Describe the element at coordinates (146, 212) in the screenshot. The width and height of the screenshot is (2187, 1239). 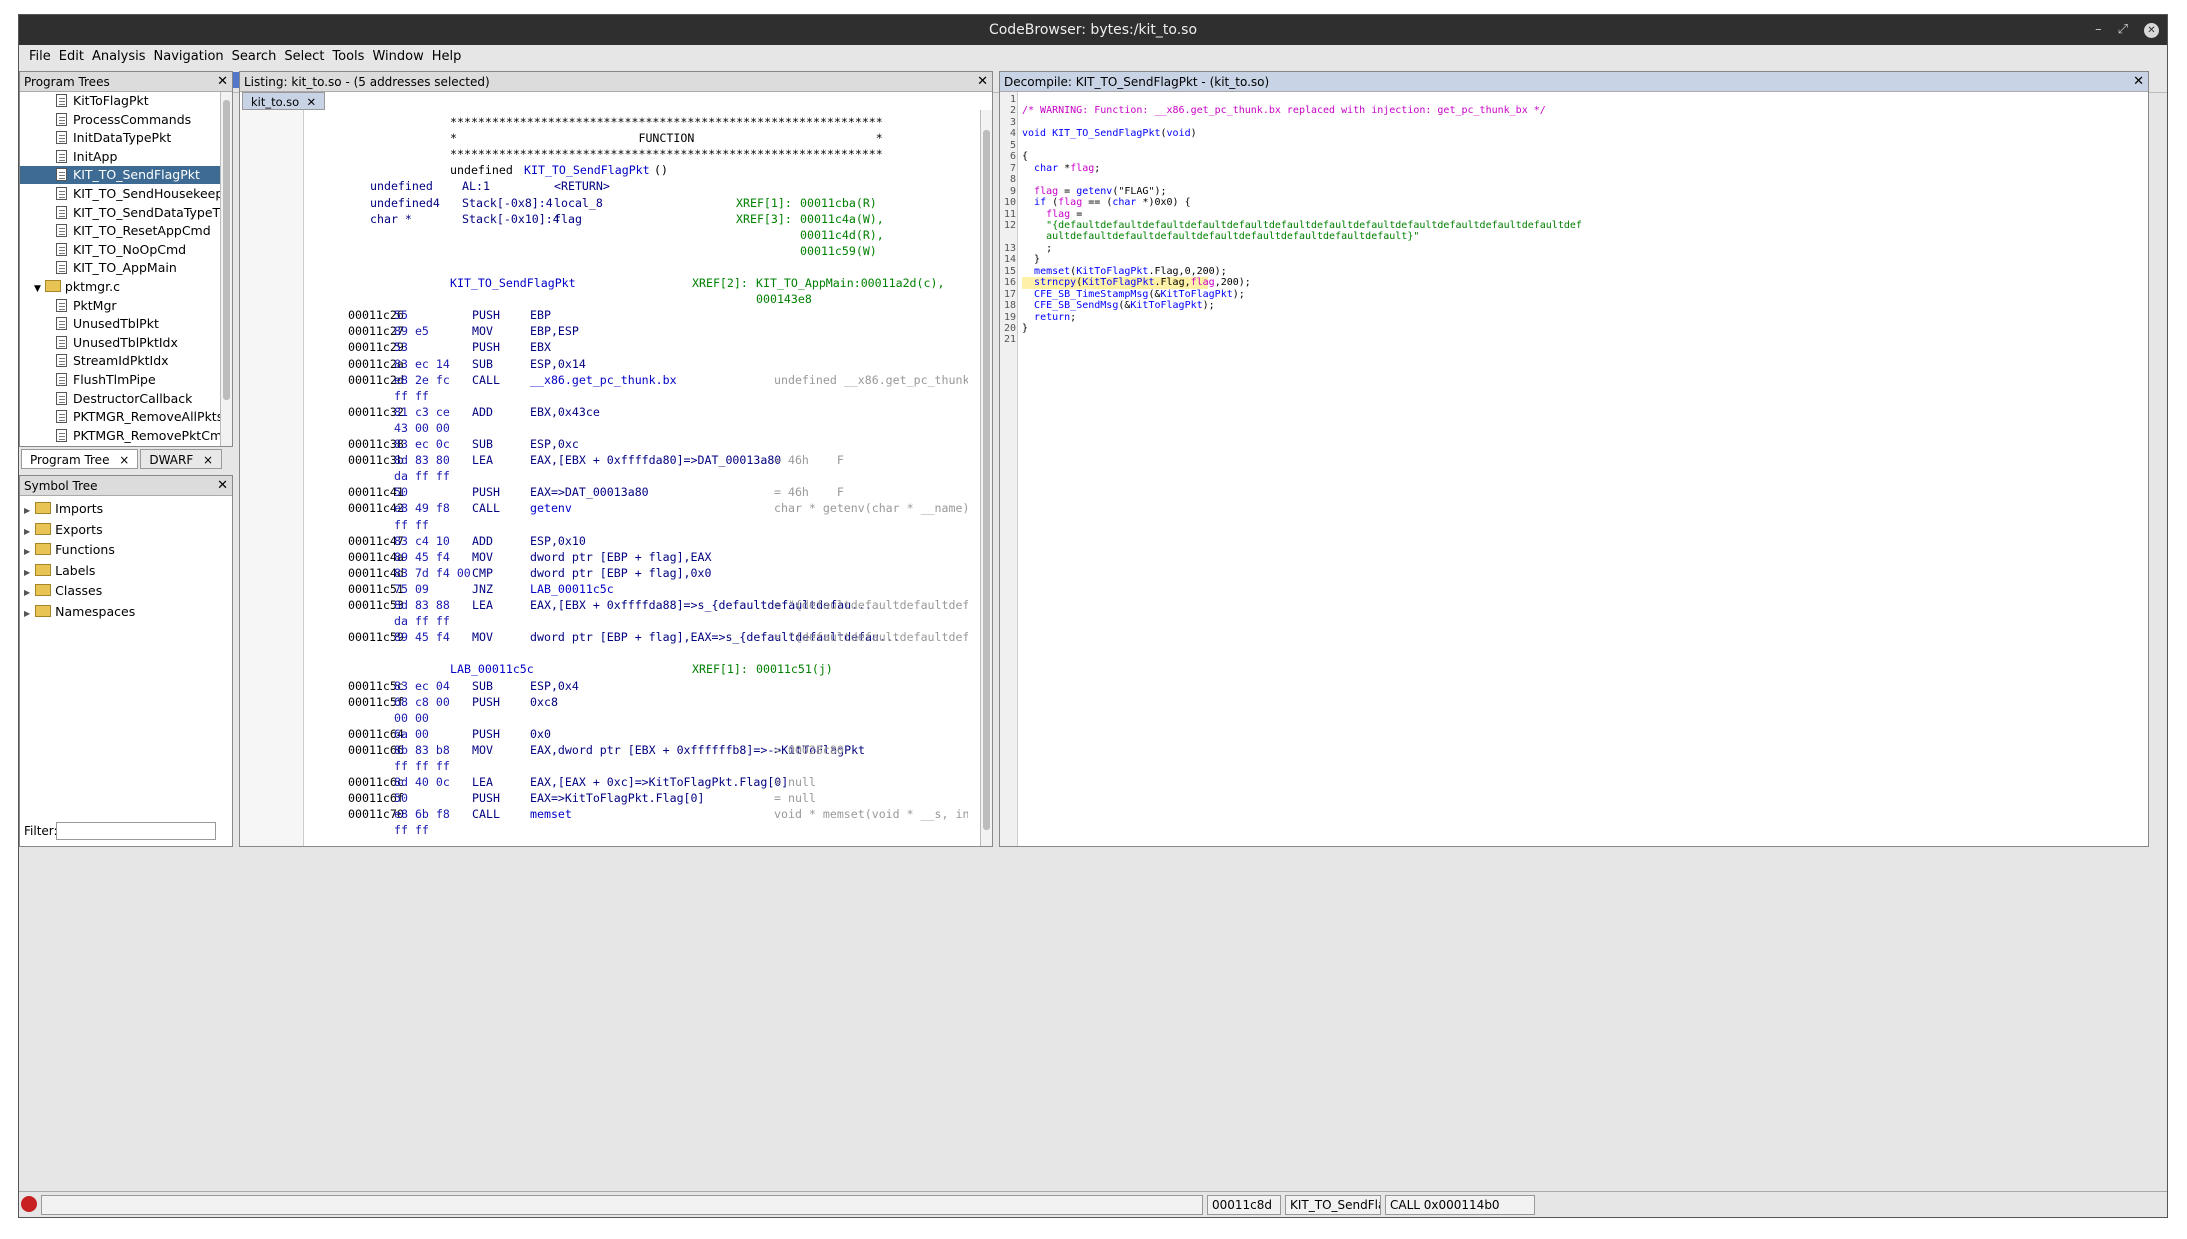
I see `program-tree-item-label: KIT_TO_SendDataTypeTlmCmd` at that location.